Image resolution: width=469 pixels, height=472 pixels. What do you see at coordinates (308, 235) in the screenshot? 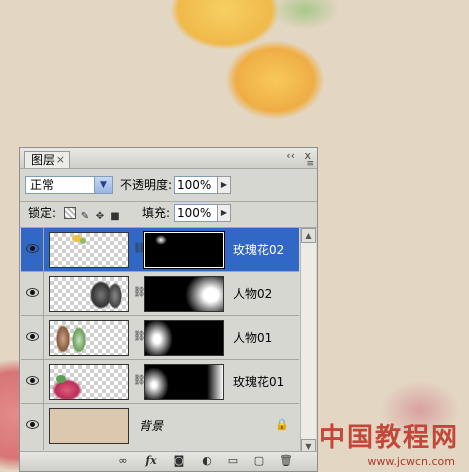
I see `scroll-up-icon: ▲` at bounding box center [308, 235].